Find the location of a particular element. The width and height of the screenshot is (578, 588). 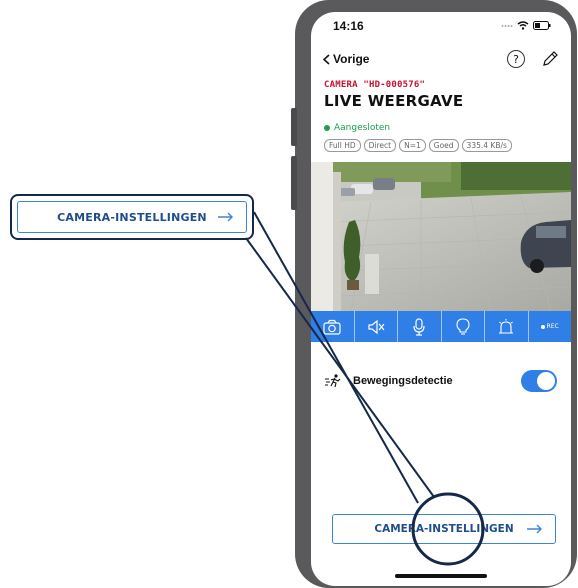

highlight-circle is located at coordinates (448, 529).